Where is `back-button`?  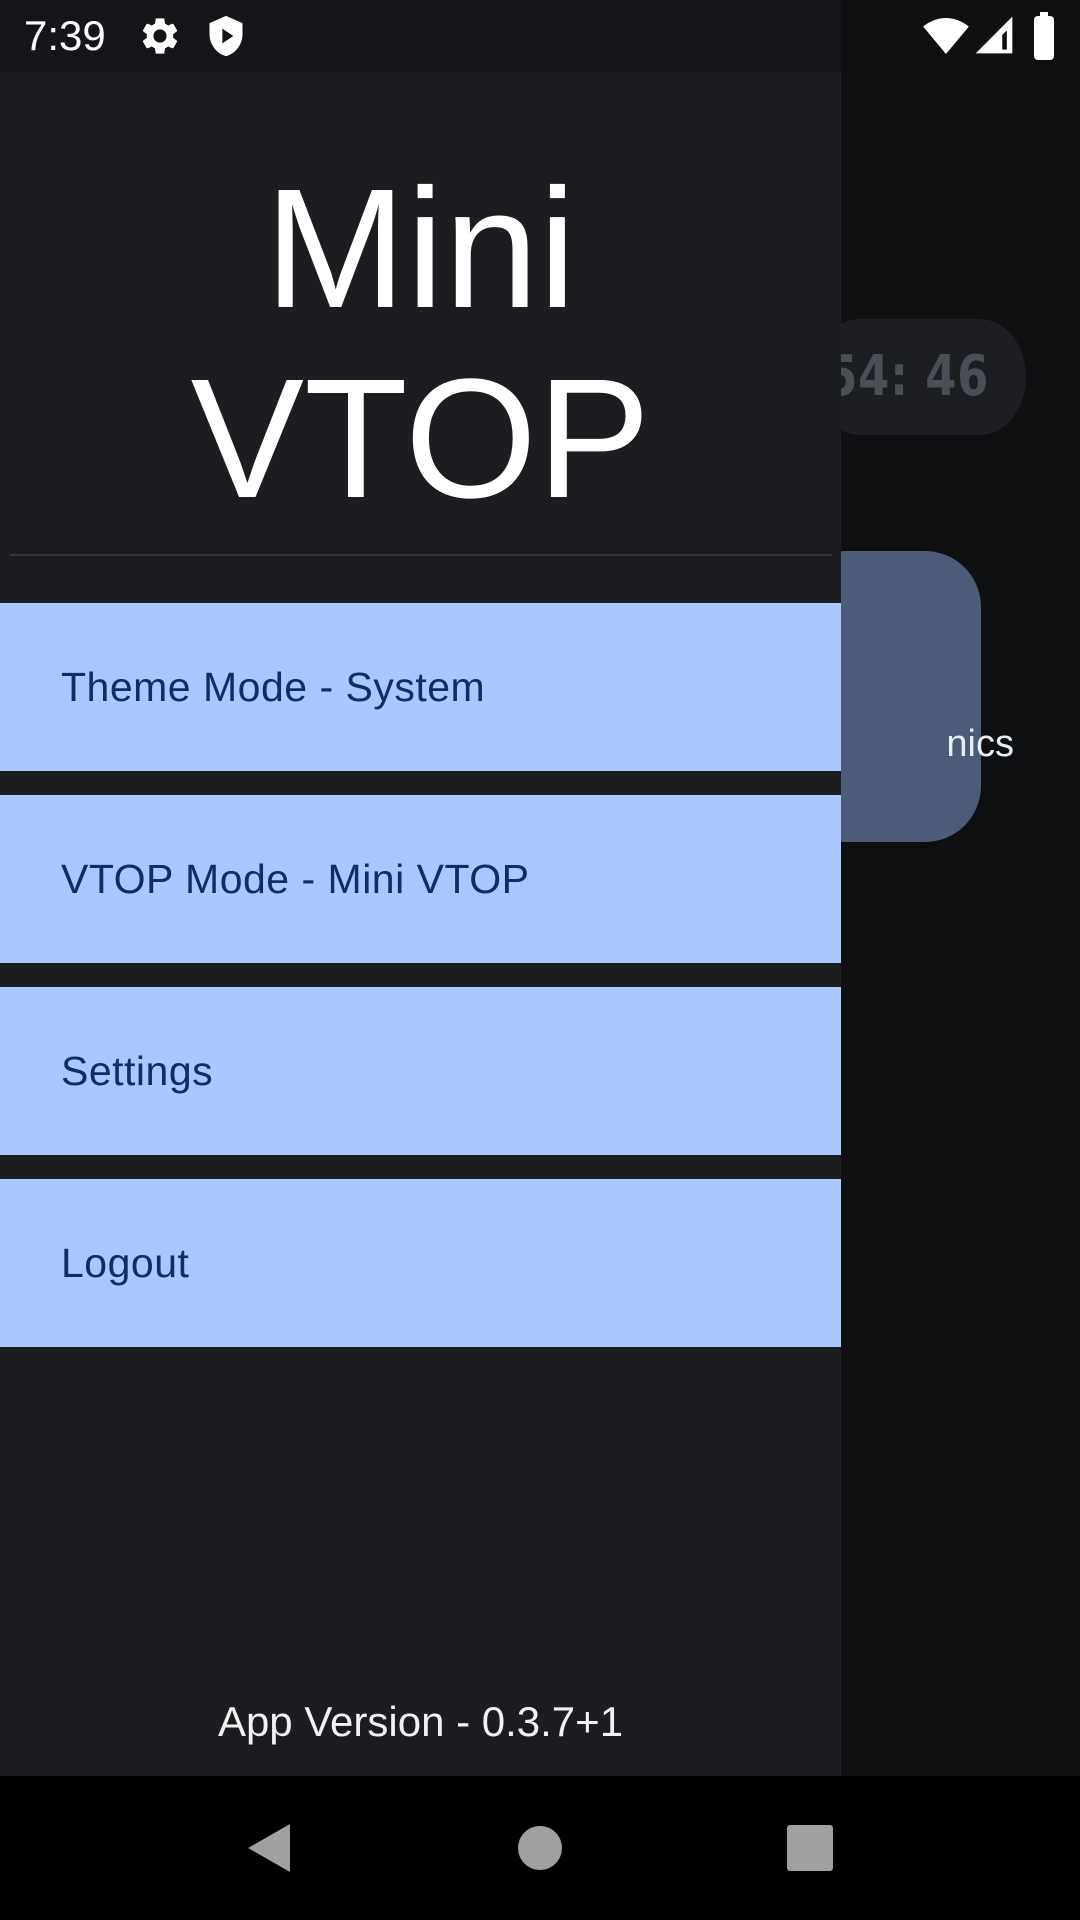
back-button is located at coordinates (268, 1848).